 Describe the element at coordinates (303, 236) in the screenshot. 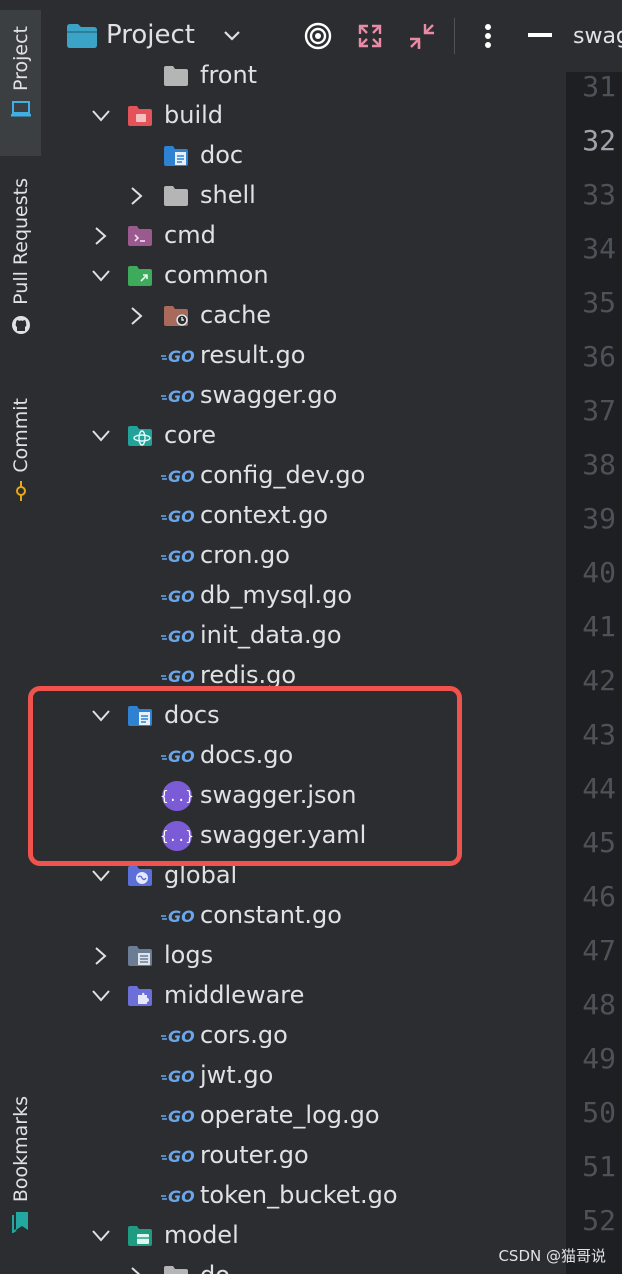

I see `tree-row: cmd` at that location.